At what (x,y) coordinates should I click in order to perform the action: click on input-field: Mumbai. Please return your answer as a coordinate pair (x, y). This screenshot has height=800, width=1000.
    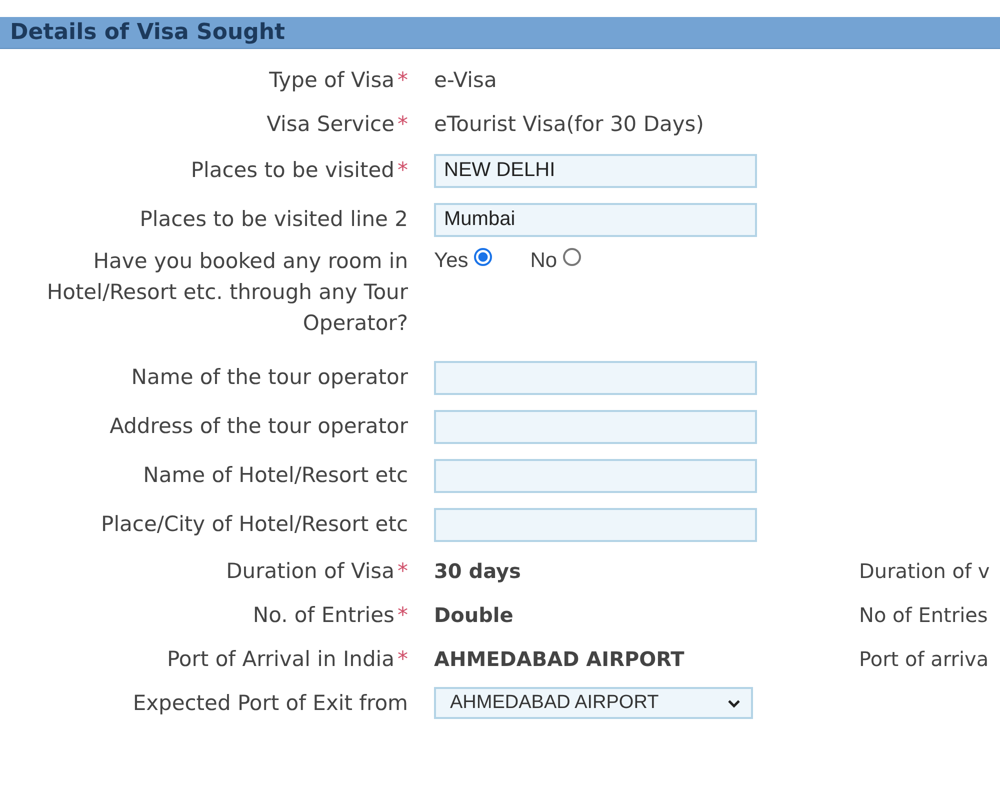
    Looking at the image, I should click on (595, 219).